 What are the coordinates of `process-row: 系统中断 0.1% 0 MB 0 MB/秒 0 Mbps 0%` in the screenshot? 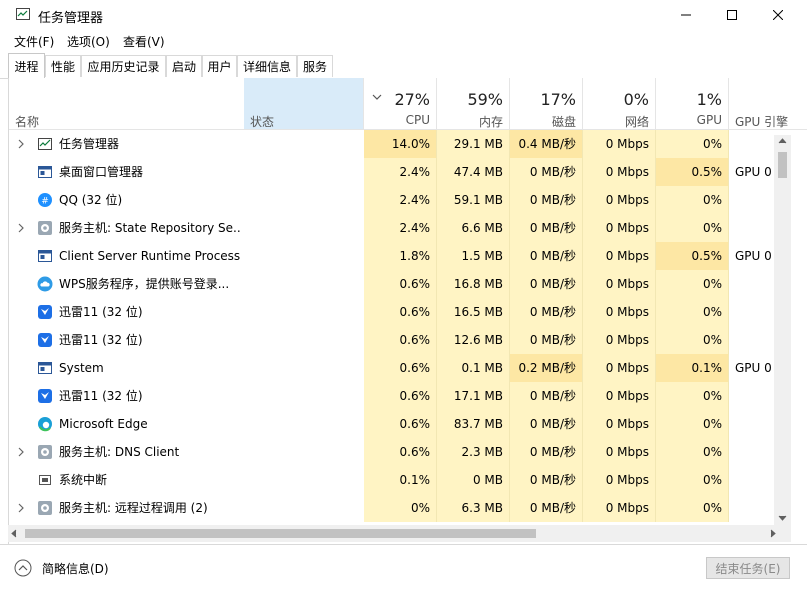 It's located at (408, 480).